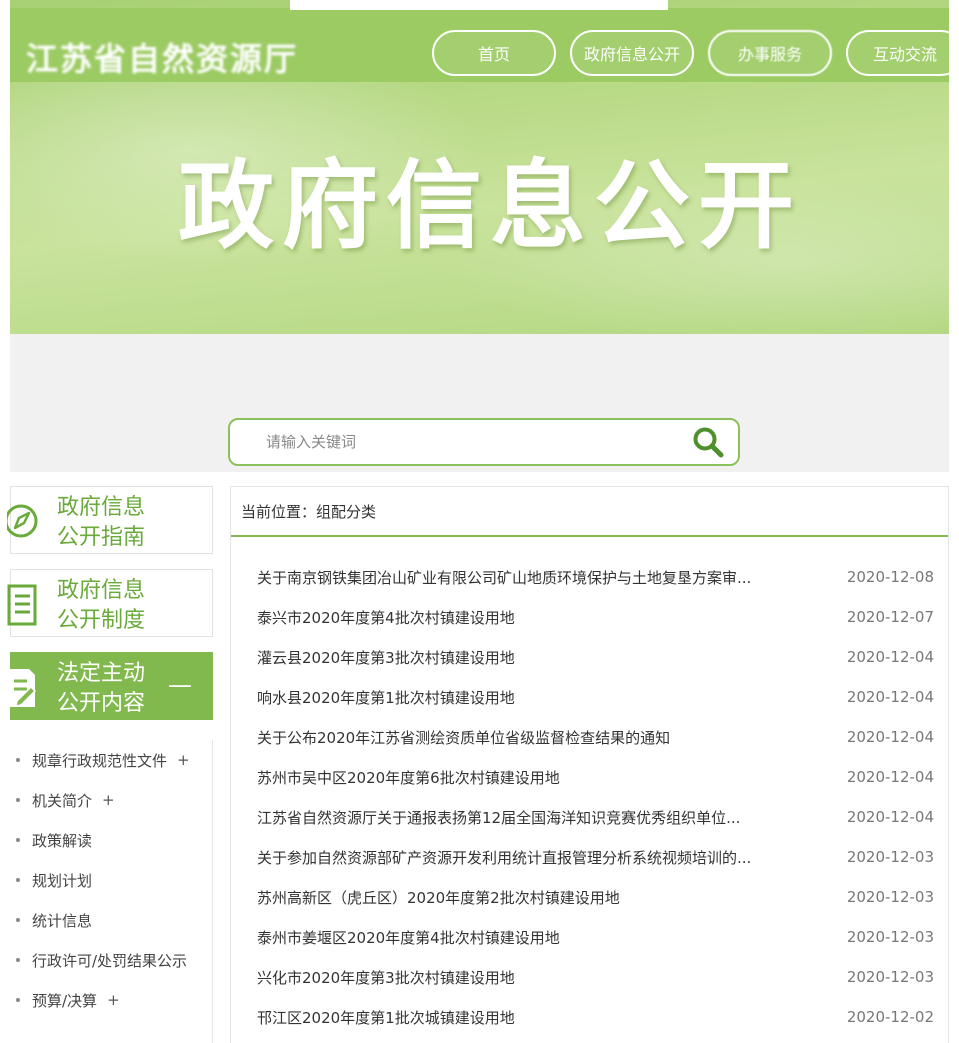 The height and width of the screenshot is (1043, 959). What do you see at coordinates (22, 523) in the screenshot?
I see `compass-icon` at bounding box center [22, 523].